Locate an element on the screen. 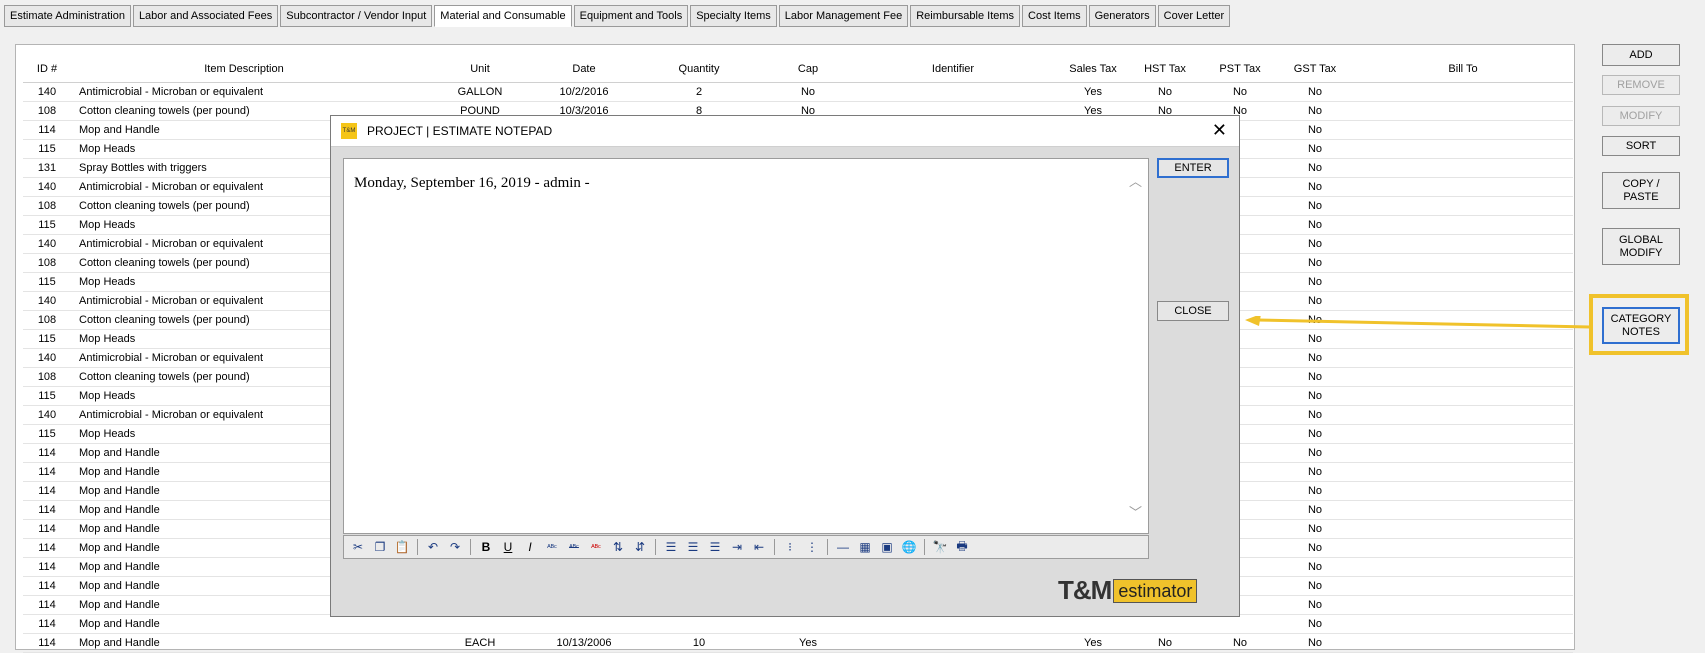  enter-button: ENTER is located at coordinates (1193, 168).